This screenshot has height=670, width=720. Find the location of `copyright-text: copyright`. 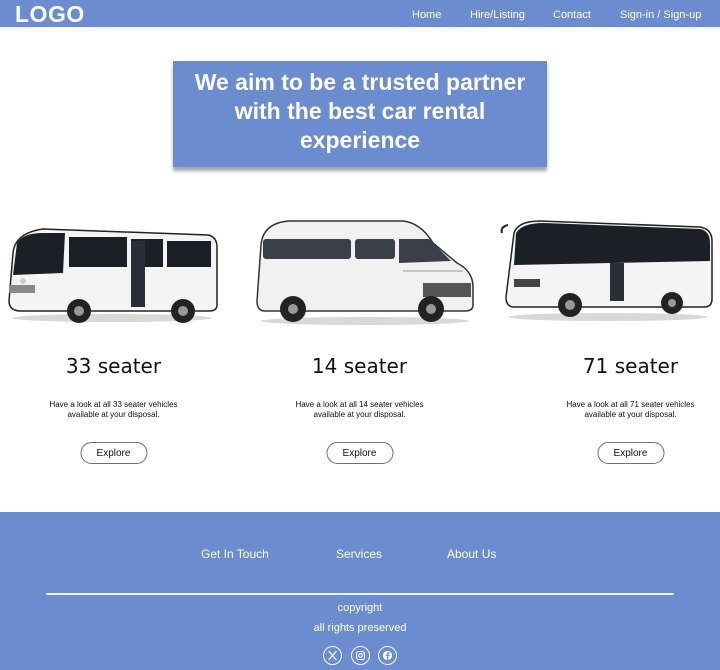

copyright-text: copyright is located at coordinates (360, 608).